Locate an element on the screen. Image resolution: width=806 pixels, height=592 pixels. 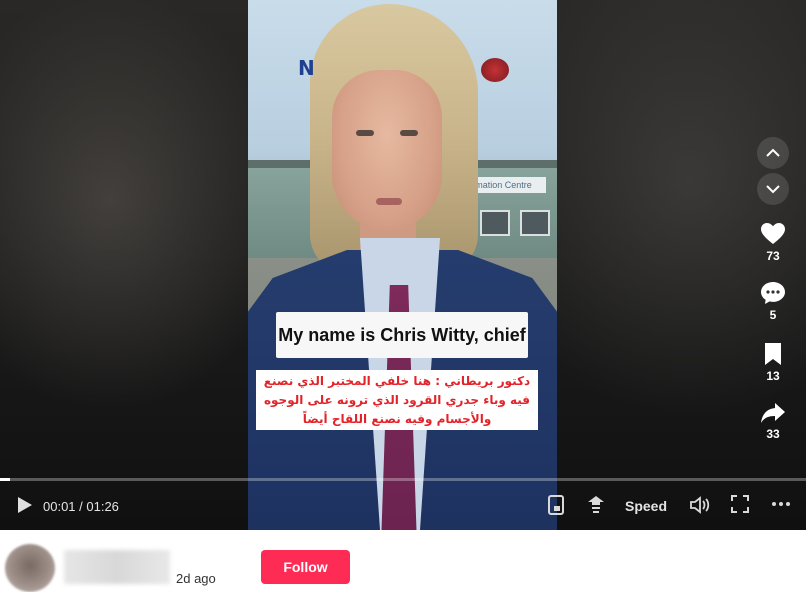
fullscreen-button is located at coordinates (740, 506).